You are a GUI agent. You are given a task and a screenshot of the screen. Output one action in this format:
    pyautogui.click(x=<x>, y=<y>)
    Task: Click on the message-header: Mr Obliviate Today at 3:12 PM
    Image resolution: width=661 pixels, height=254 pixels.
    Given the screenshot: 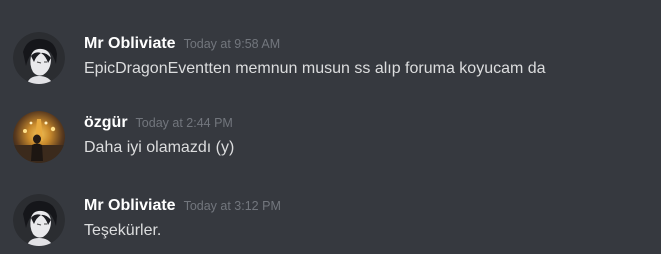 What is the action you would take?
    pyautogui.click(x=182, y=206)
    